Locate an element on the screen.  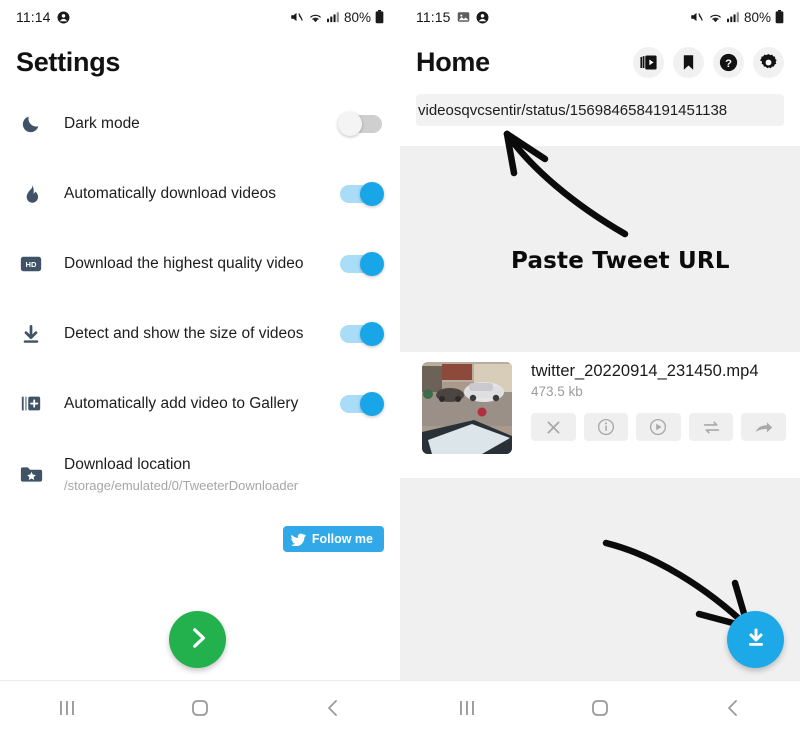
video-file-size: 473.5 kb is located at coordinates (557, 391).